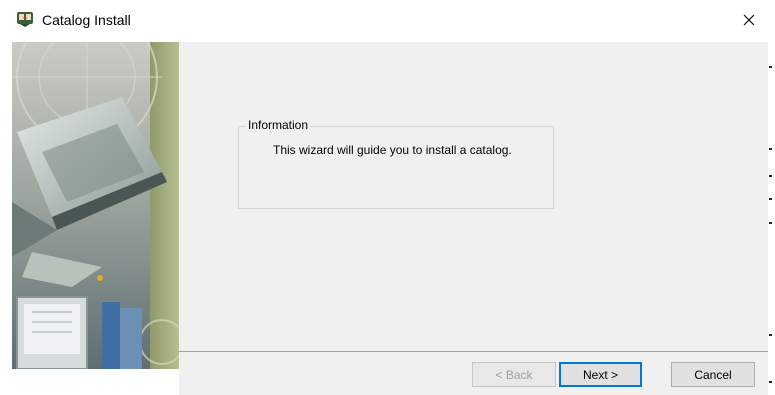 Image resolution: width=775 pixels, height=395 pixels. What do you see at coordinates (713, 374) in the screenshot?
I see `cancel-button: Cancel` at bounding box center [713, 374].